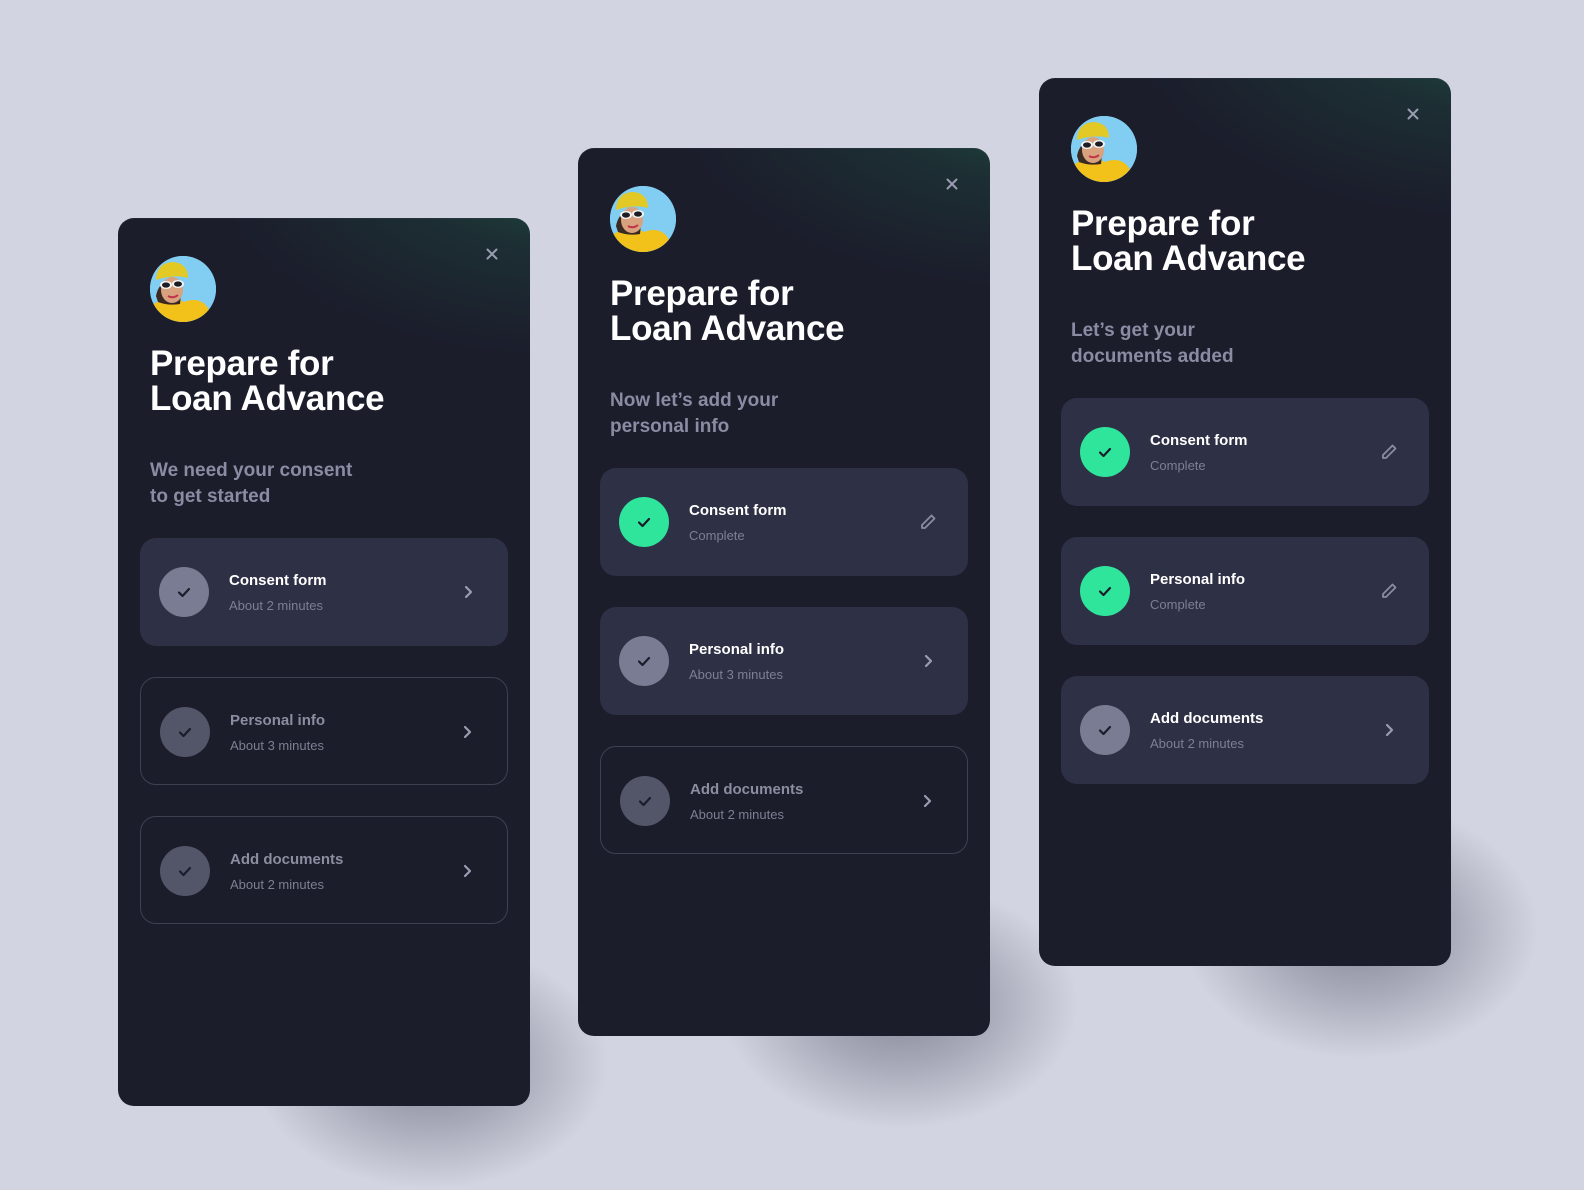 The width and height of the screenshot is (1584, 1190). What do you see at coordinates (1245, 591) in the screenshot?
I see `step-item-personal-info: Personal info Complete` at bounding box center [1245, 591].